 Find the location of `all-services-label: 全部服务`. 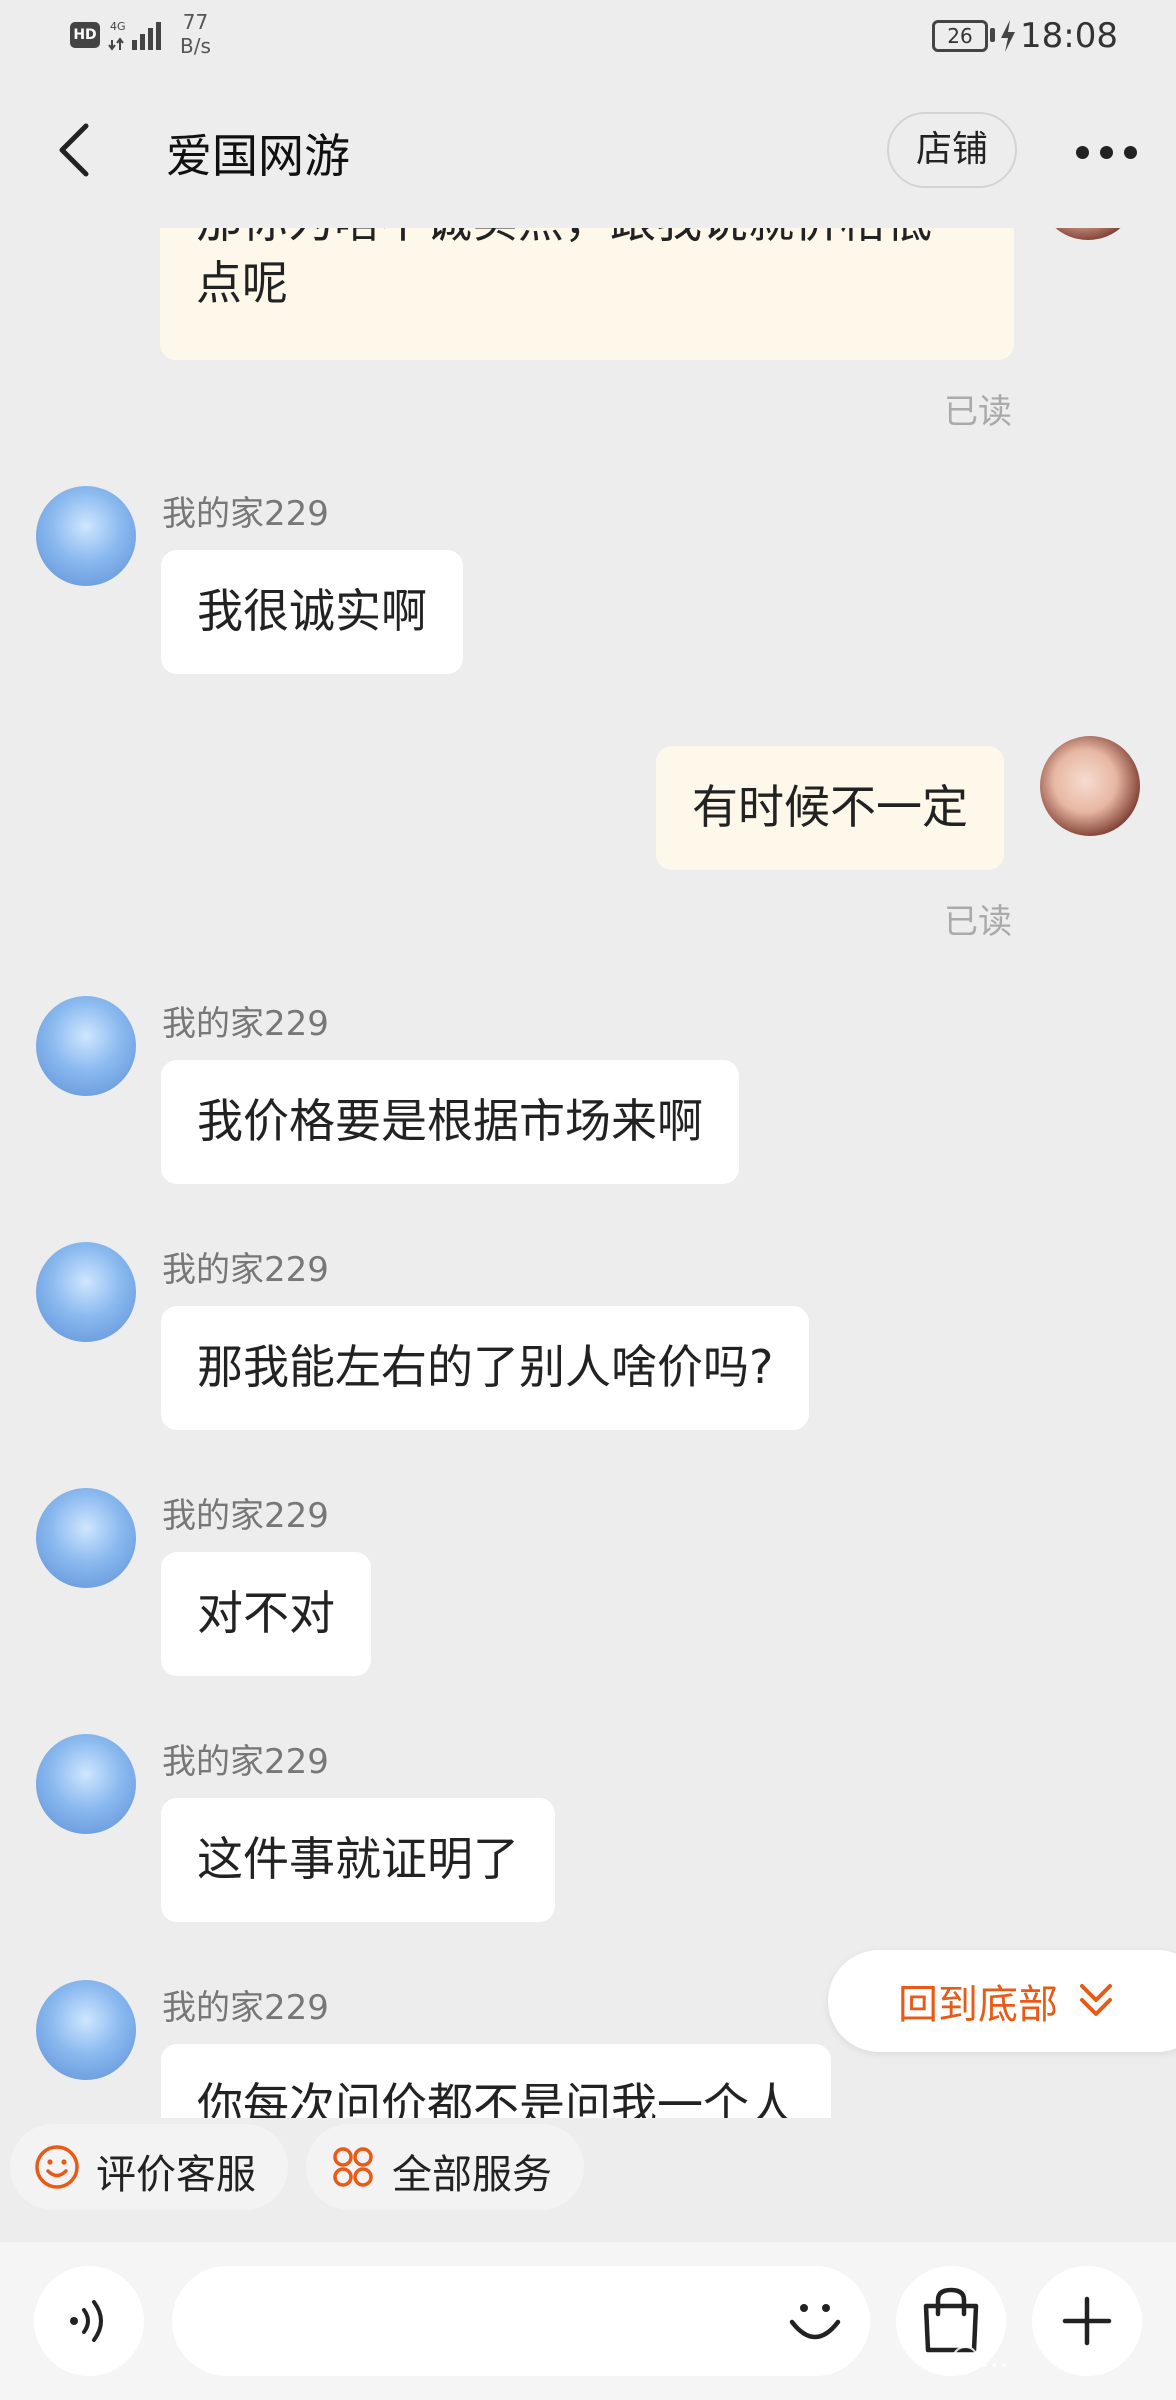

all-services-label: 全部服务 is located at coordinates (472, 2175).